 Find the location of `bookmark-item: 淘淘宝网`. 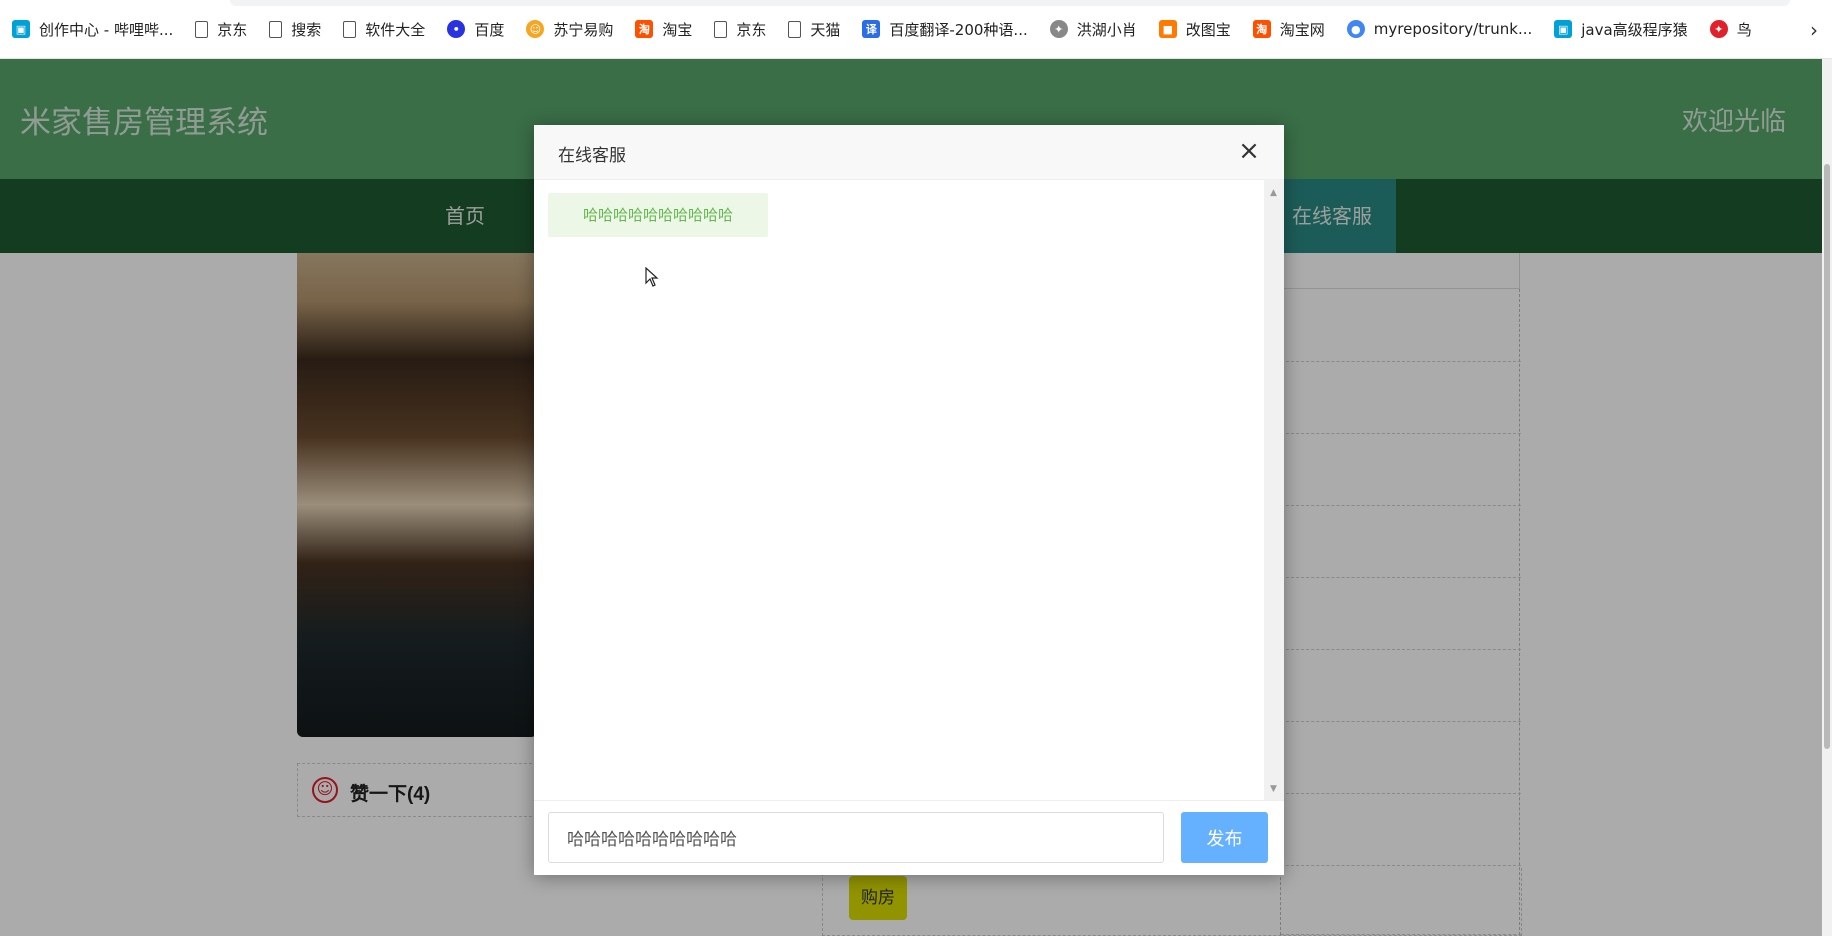

bookmark-item: 淘淘宝网 is located at coordinates (1288, 29).